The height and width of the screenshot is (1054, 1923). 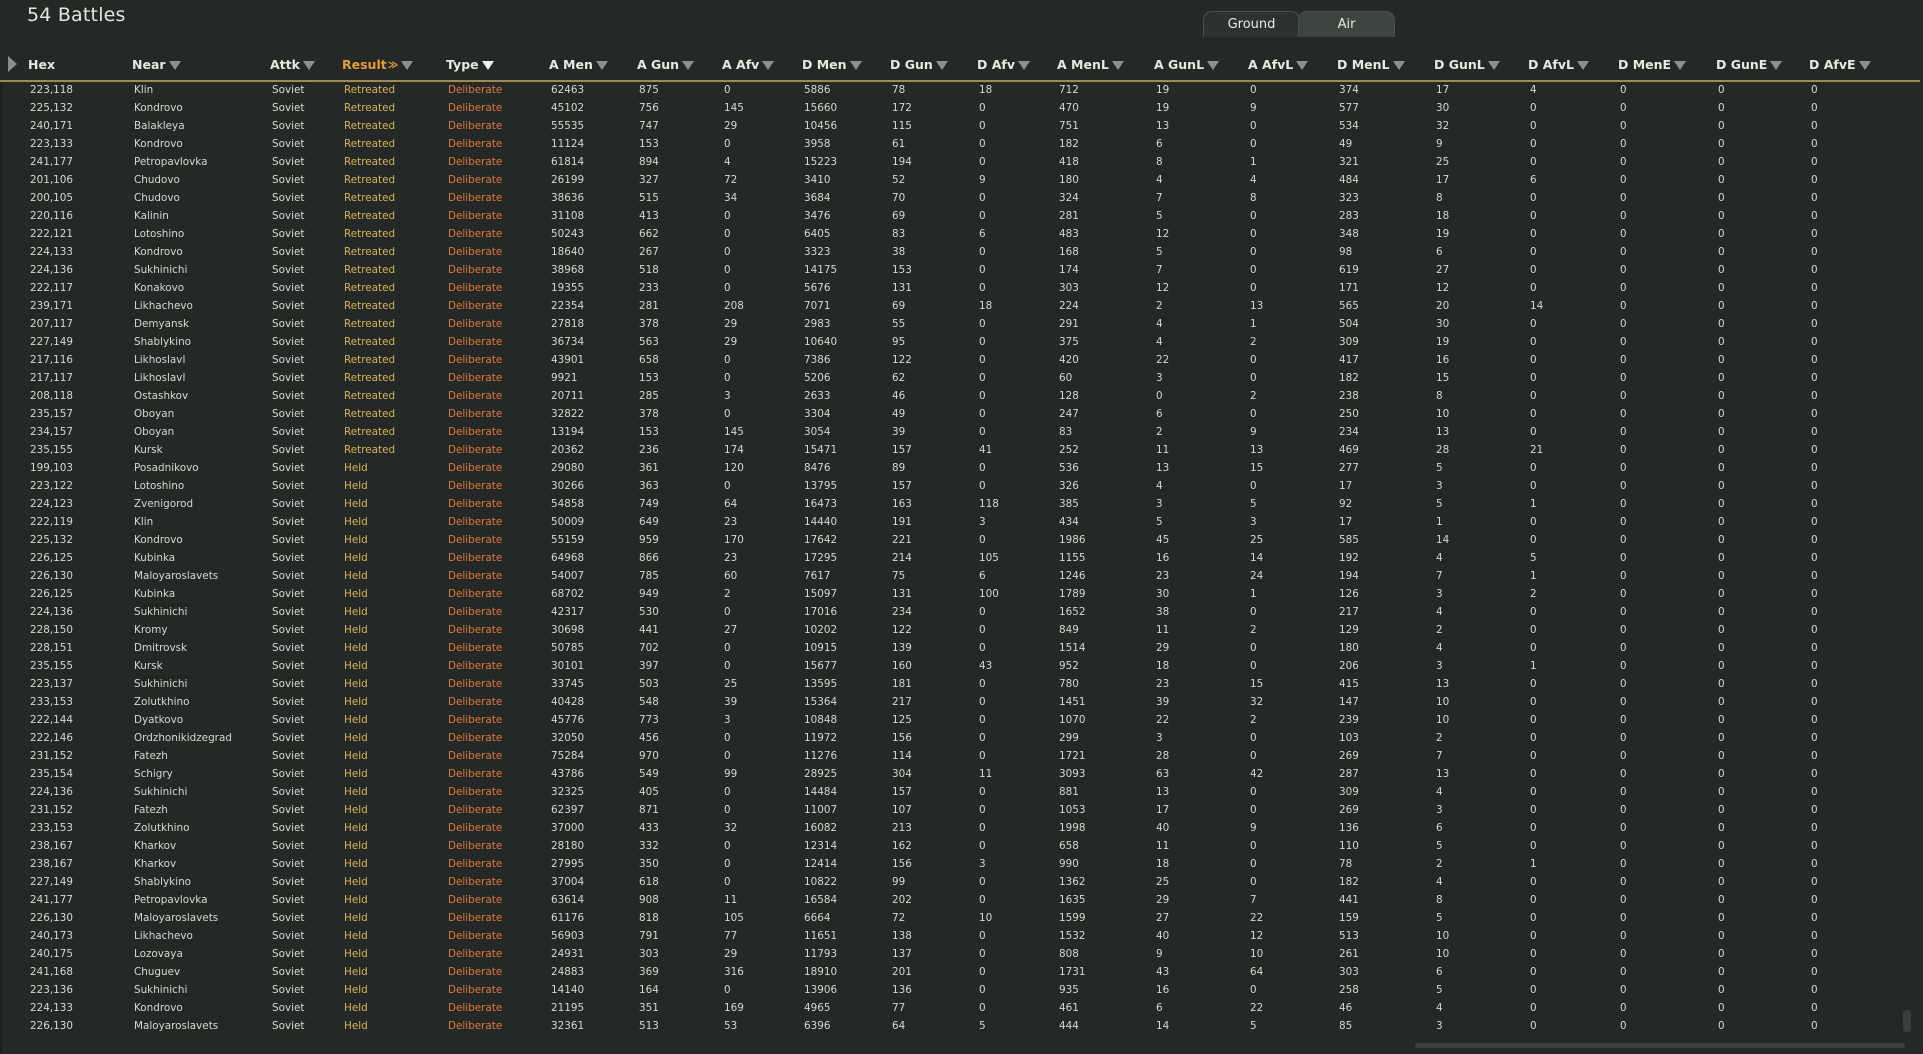 What do you see at coordinates (1371, 64) in the screenshot?
I see `column-header-d-menl: D MenL` at bounding box center [1371, 64].